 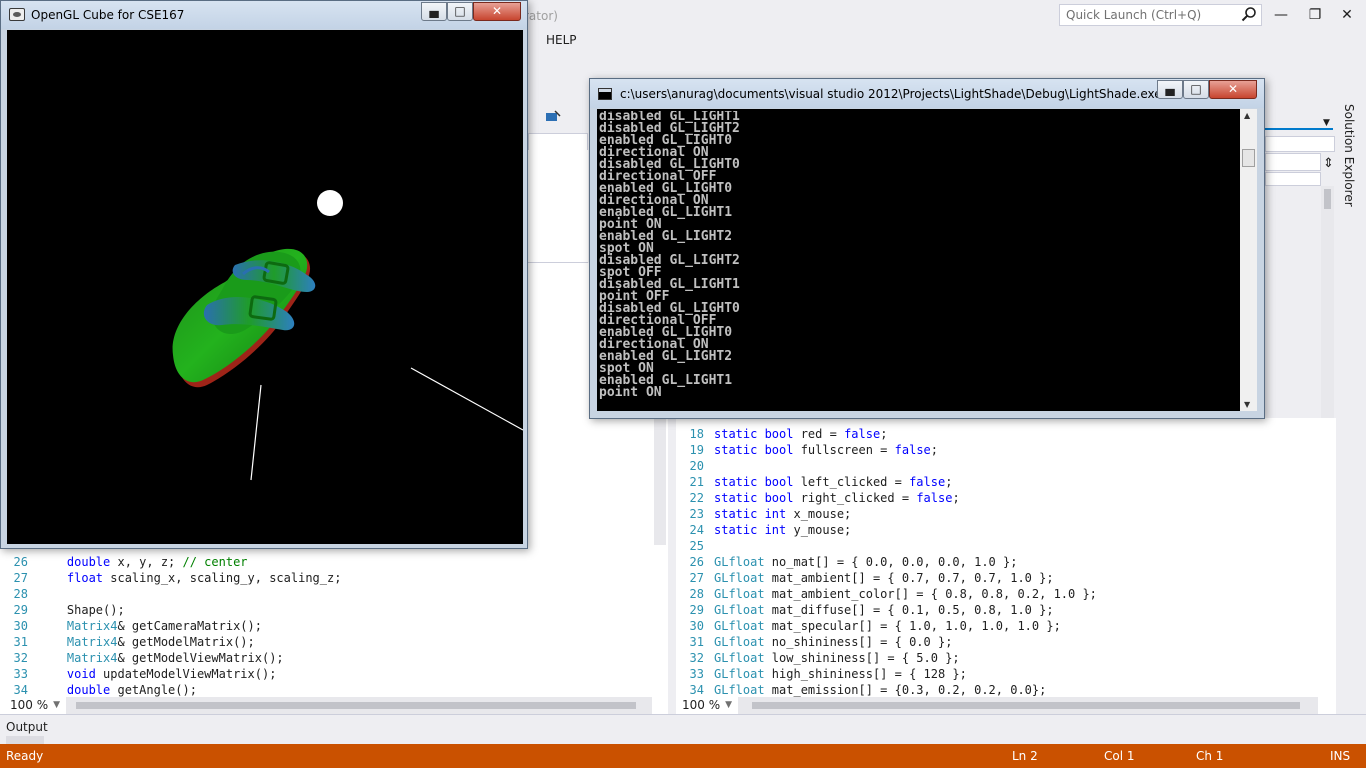 I want to click on line-number: 19, so click(x=696, y=450).